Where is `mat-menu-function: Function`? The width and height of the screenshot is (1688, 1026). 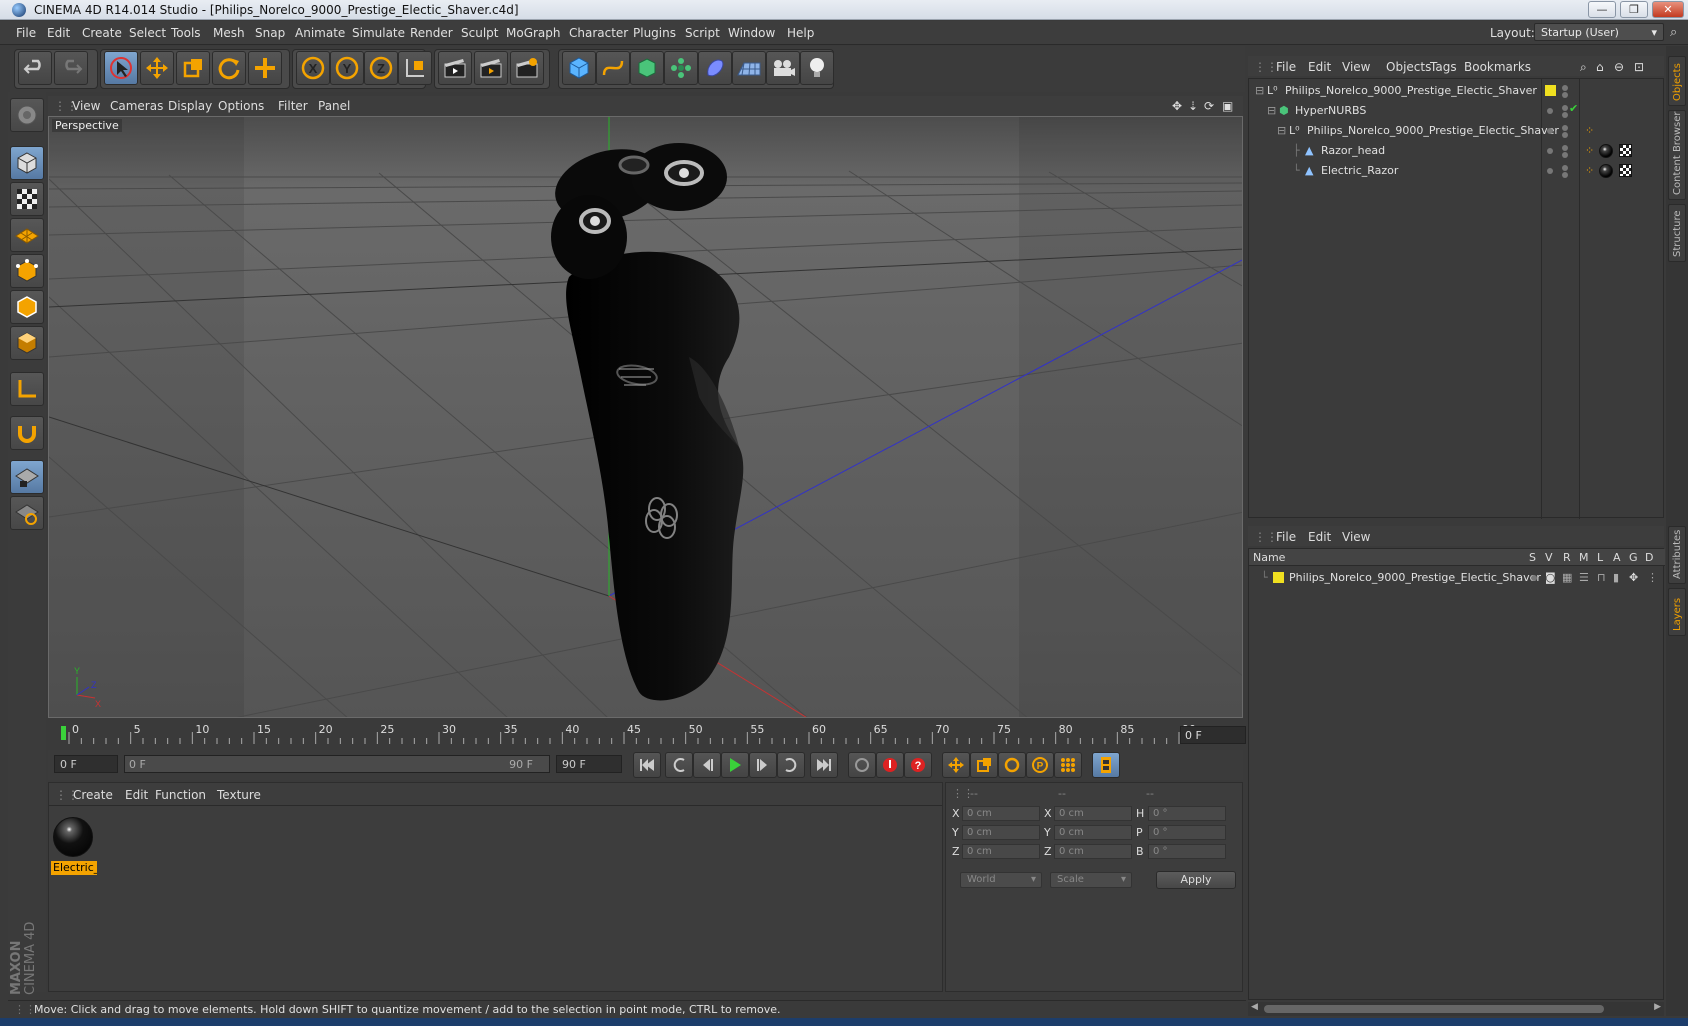 mat-menu-function: Function is located at coordinates (180, 795).